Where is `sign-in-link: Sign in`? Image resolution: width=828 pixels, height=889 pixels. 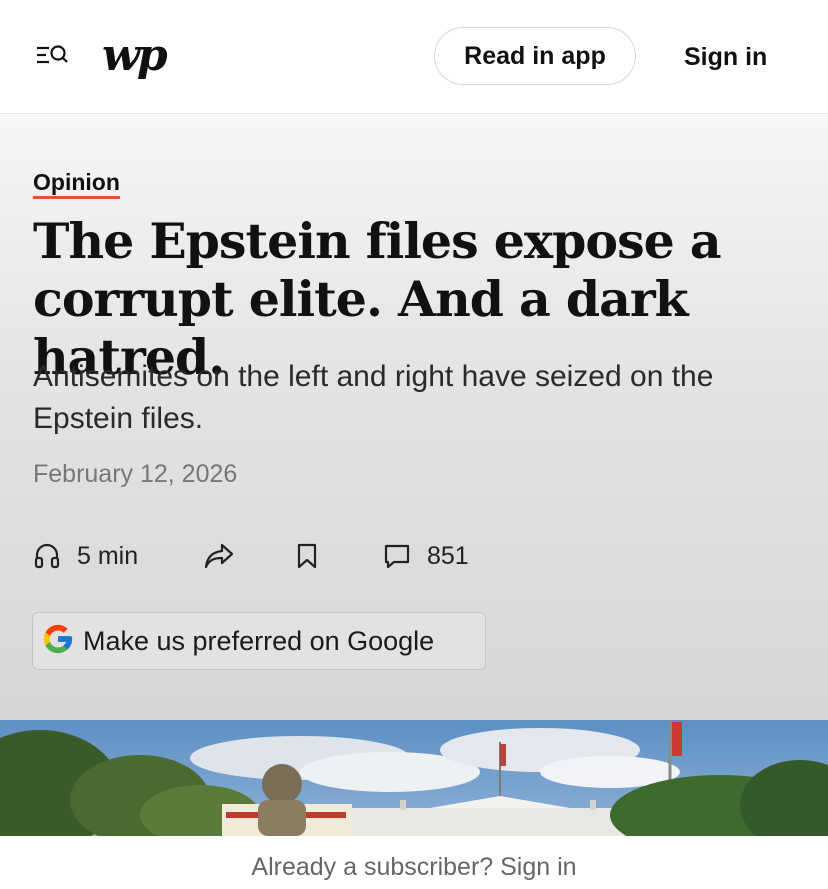 sign-in-link: Sign in is located at coordinates (725, 57).